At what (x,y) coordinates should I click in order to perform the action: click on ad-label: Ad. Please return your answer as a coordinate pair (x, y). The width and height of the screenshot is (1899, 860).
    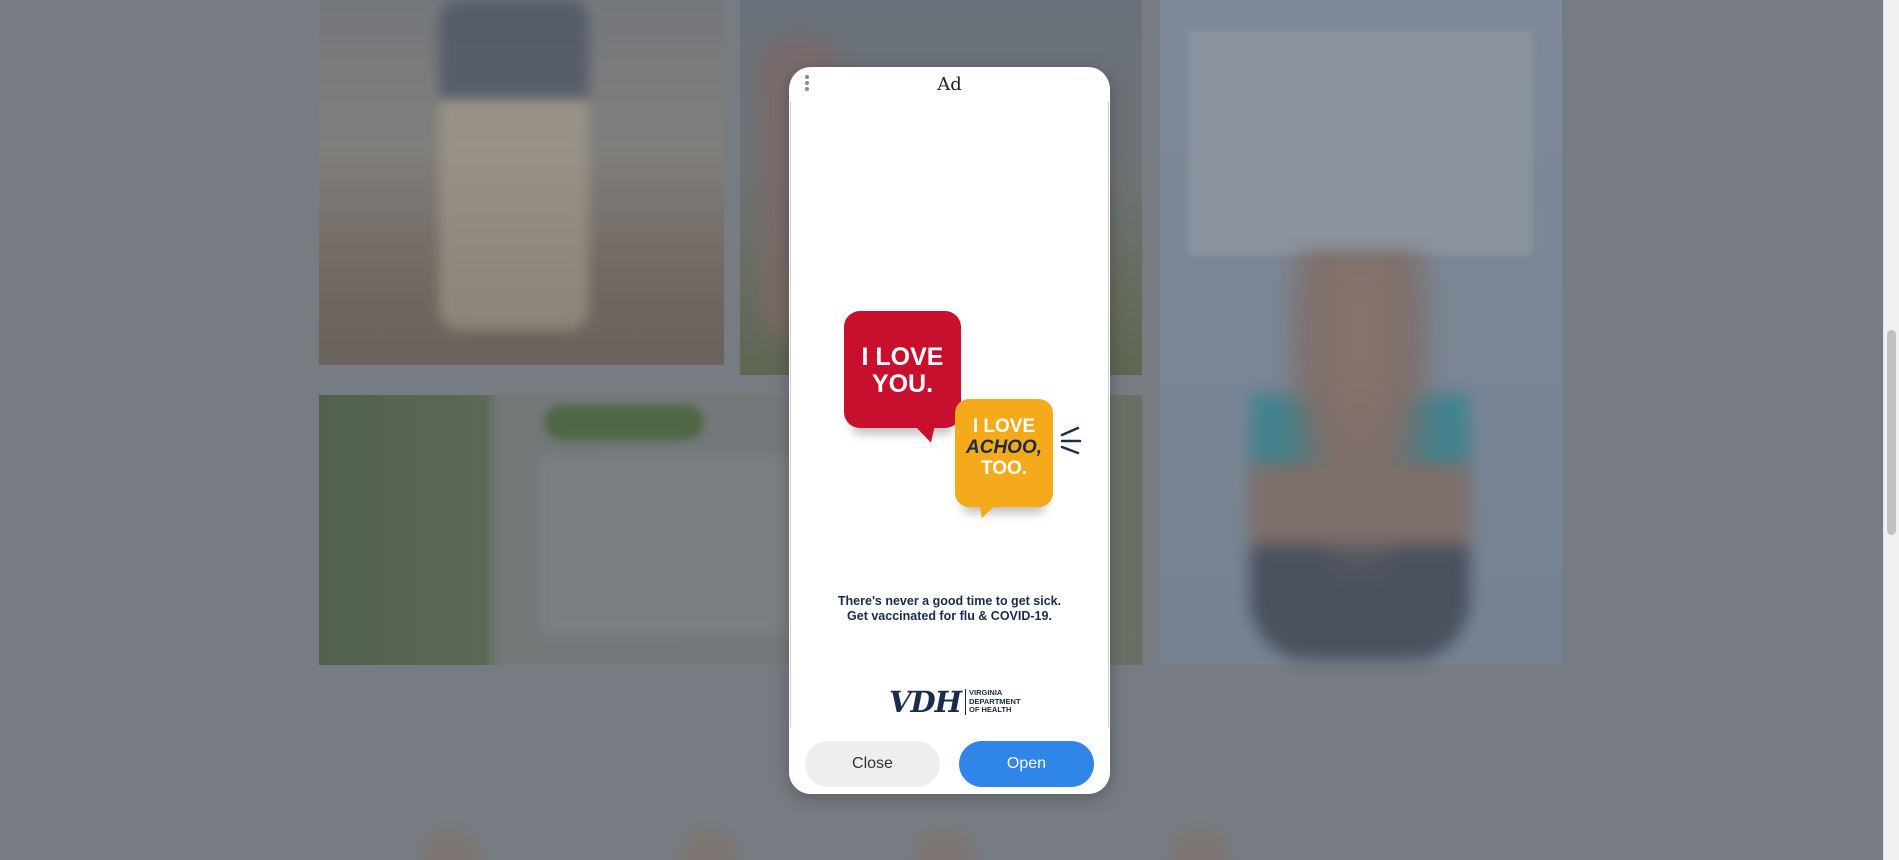
    Looking at the image, I should click on (949, 84).